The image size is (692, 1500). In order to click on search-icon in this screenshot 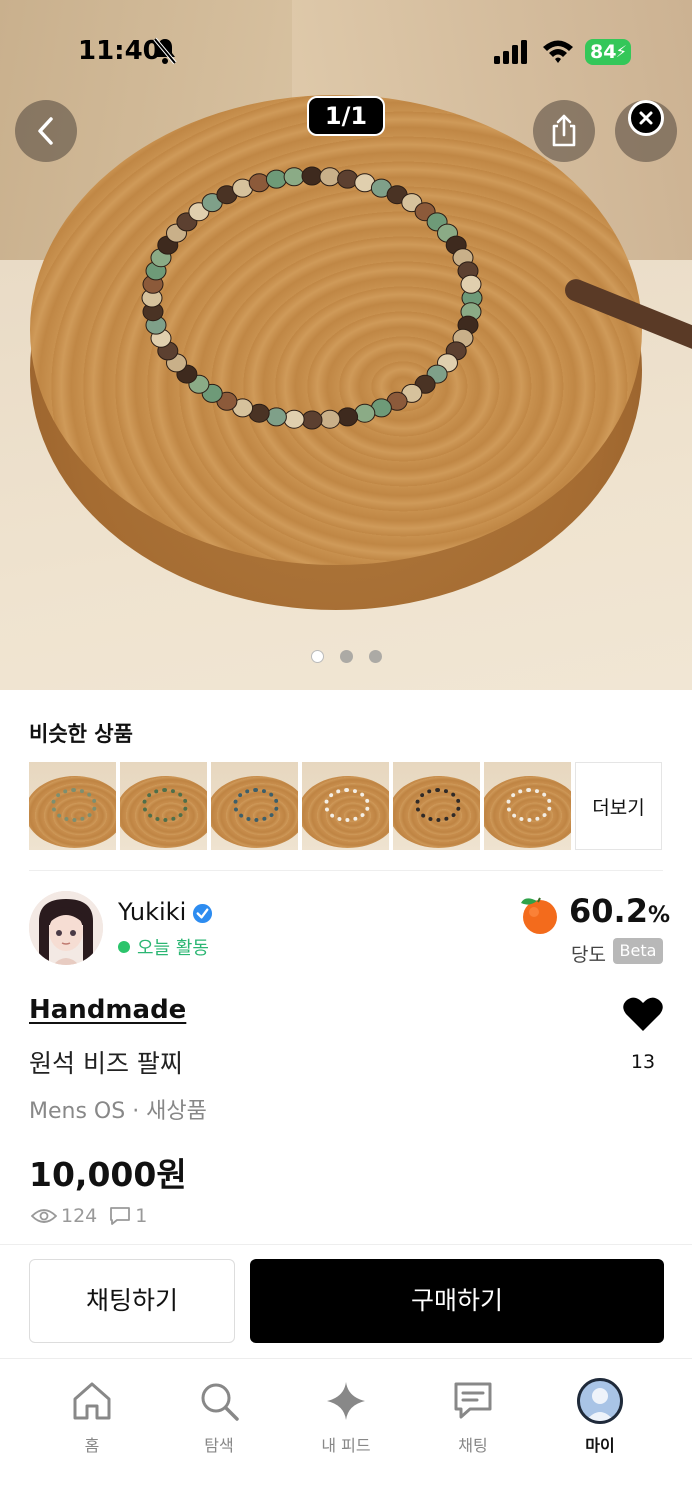, I will do `click(220, 1402)`.